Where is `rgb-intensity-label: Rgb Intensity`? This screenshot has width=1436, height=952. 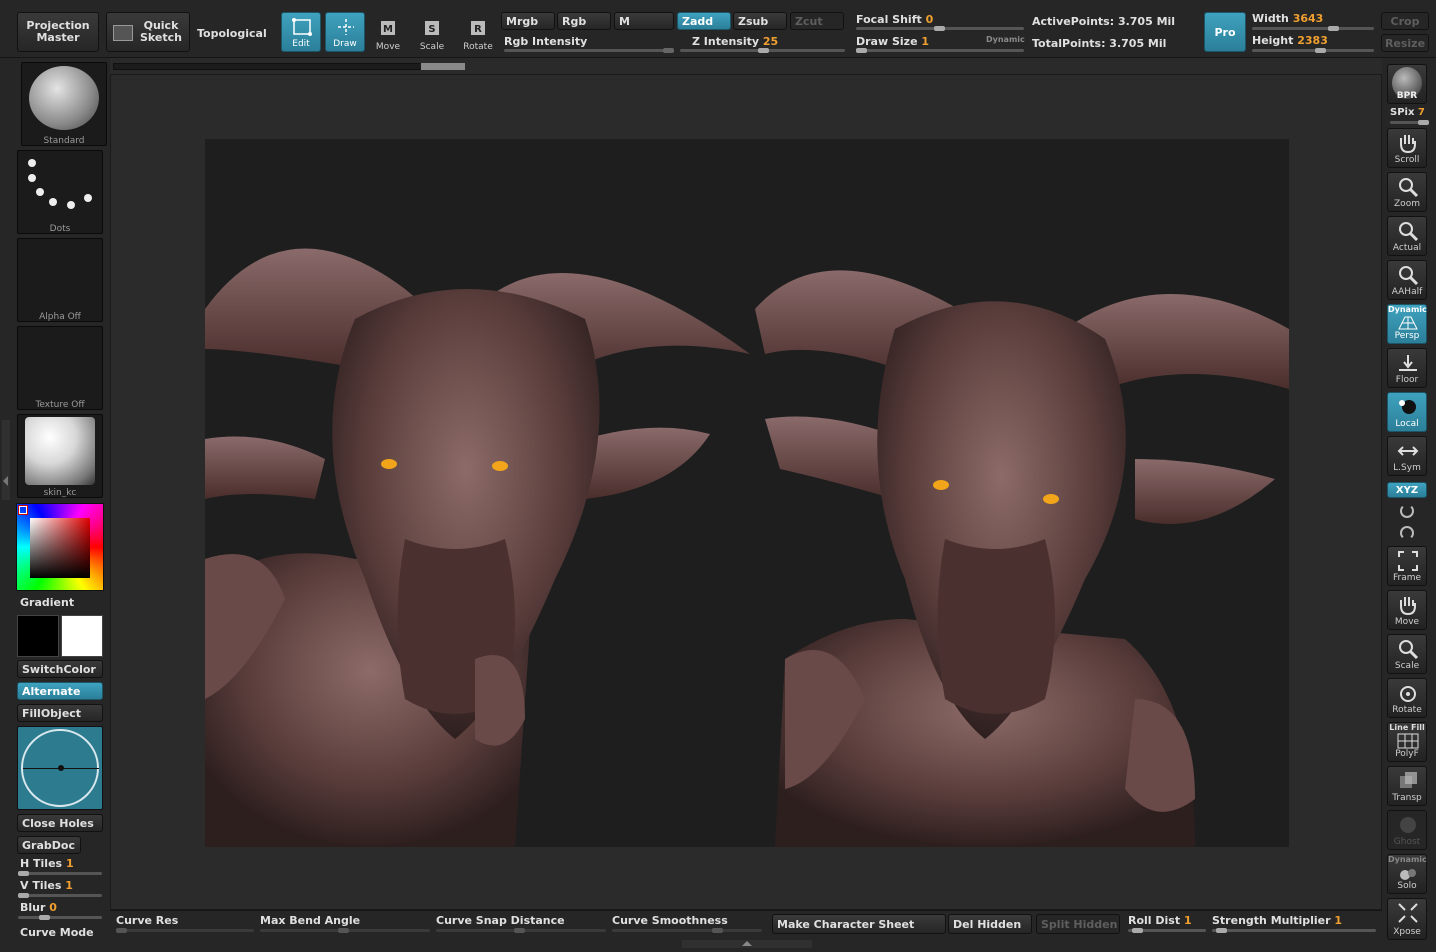
rgb-intensity-label: Rgb Intensity is located at coordinates (545, 41).